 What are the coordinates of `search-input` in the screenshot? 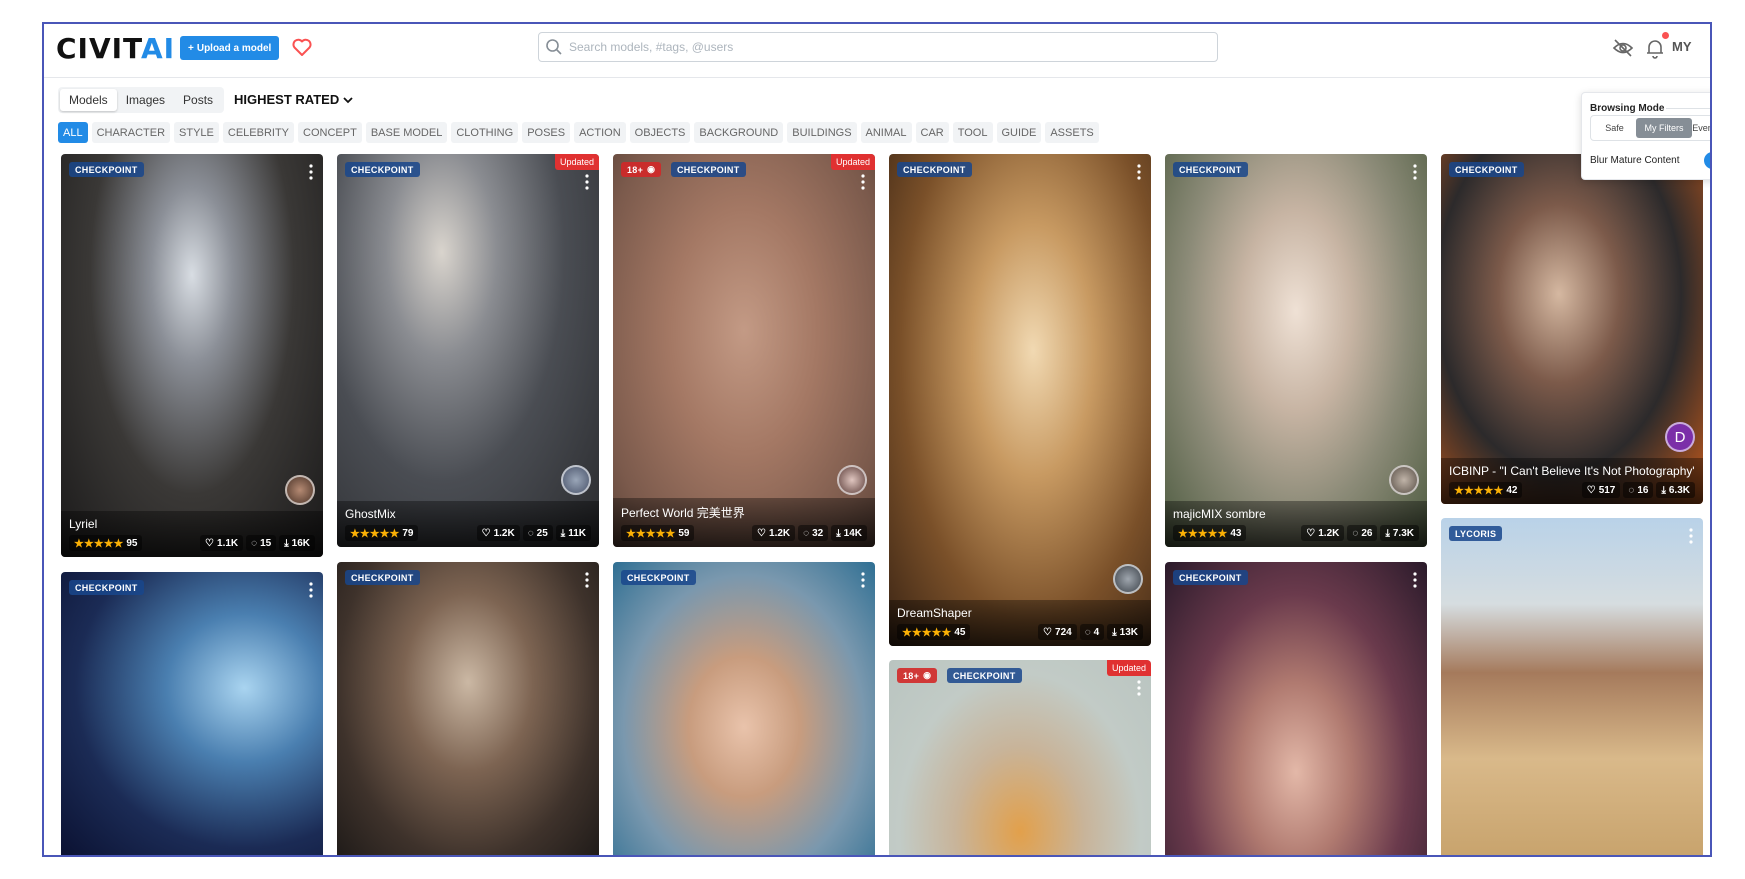 It's located at (869, 47).